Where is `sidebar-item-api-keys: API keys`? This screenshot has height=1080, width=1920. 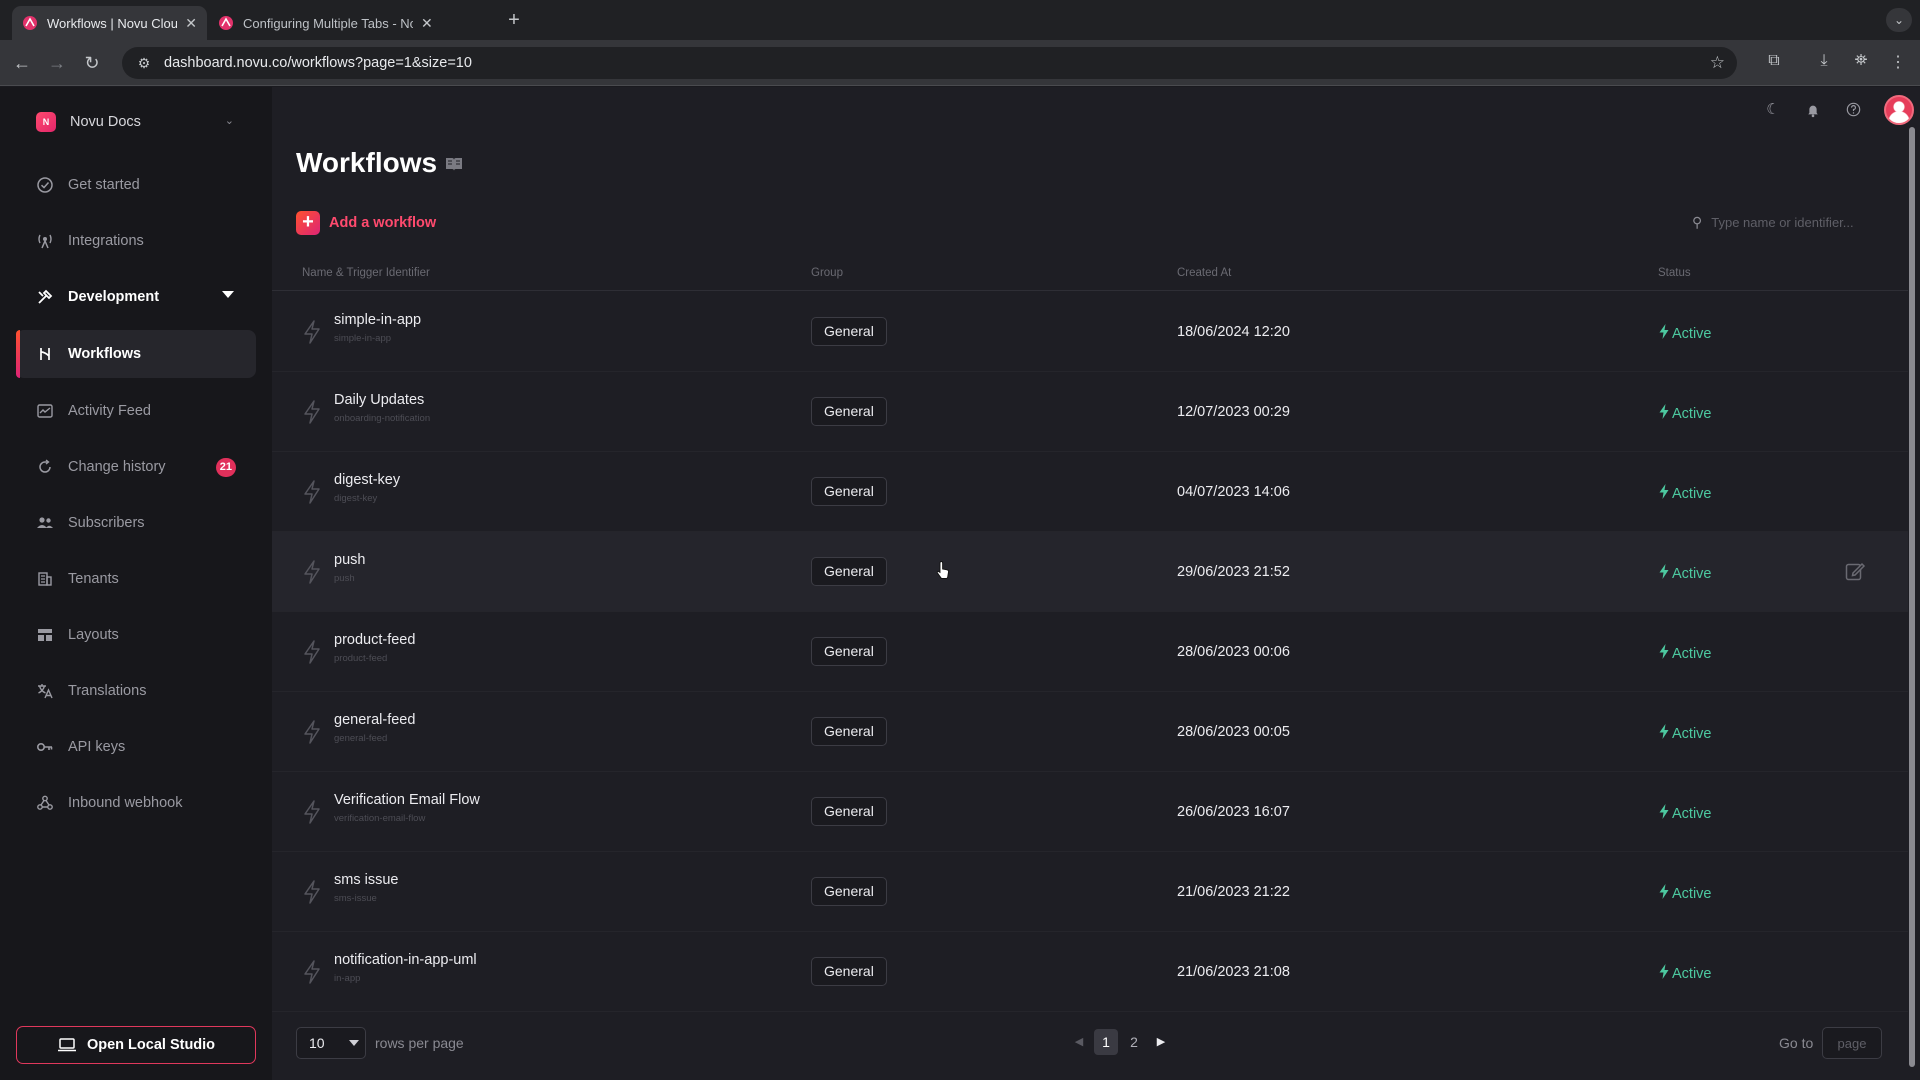
sidebar-item-api-keys: API keys is located at coordinates (136, 747).